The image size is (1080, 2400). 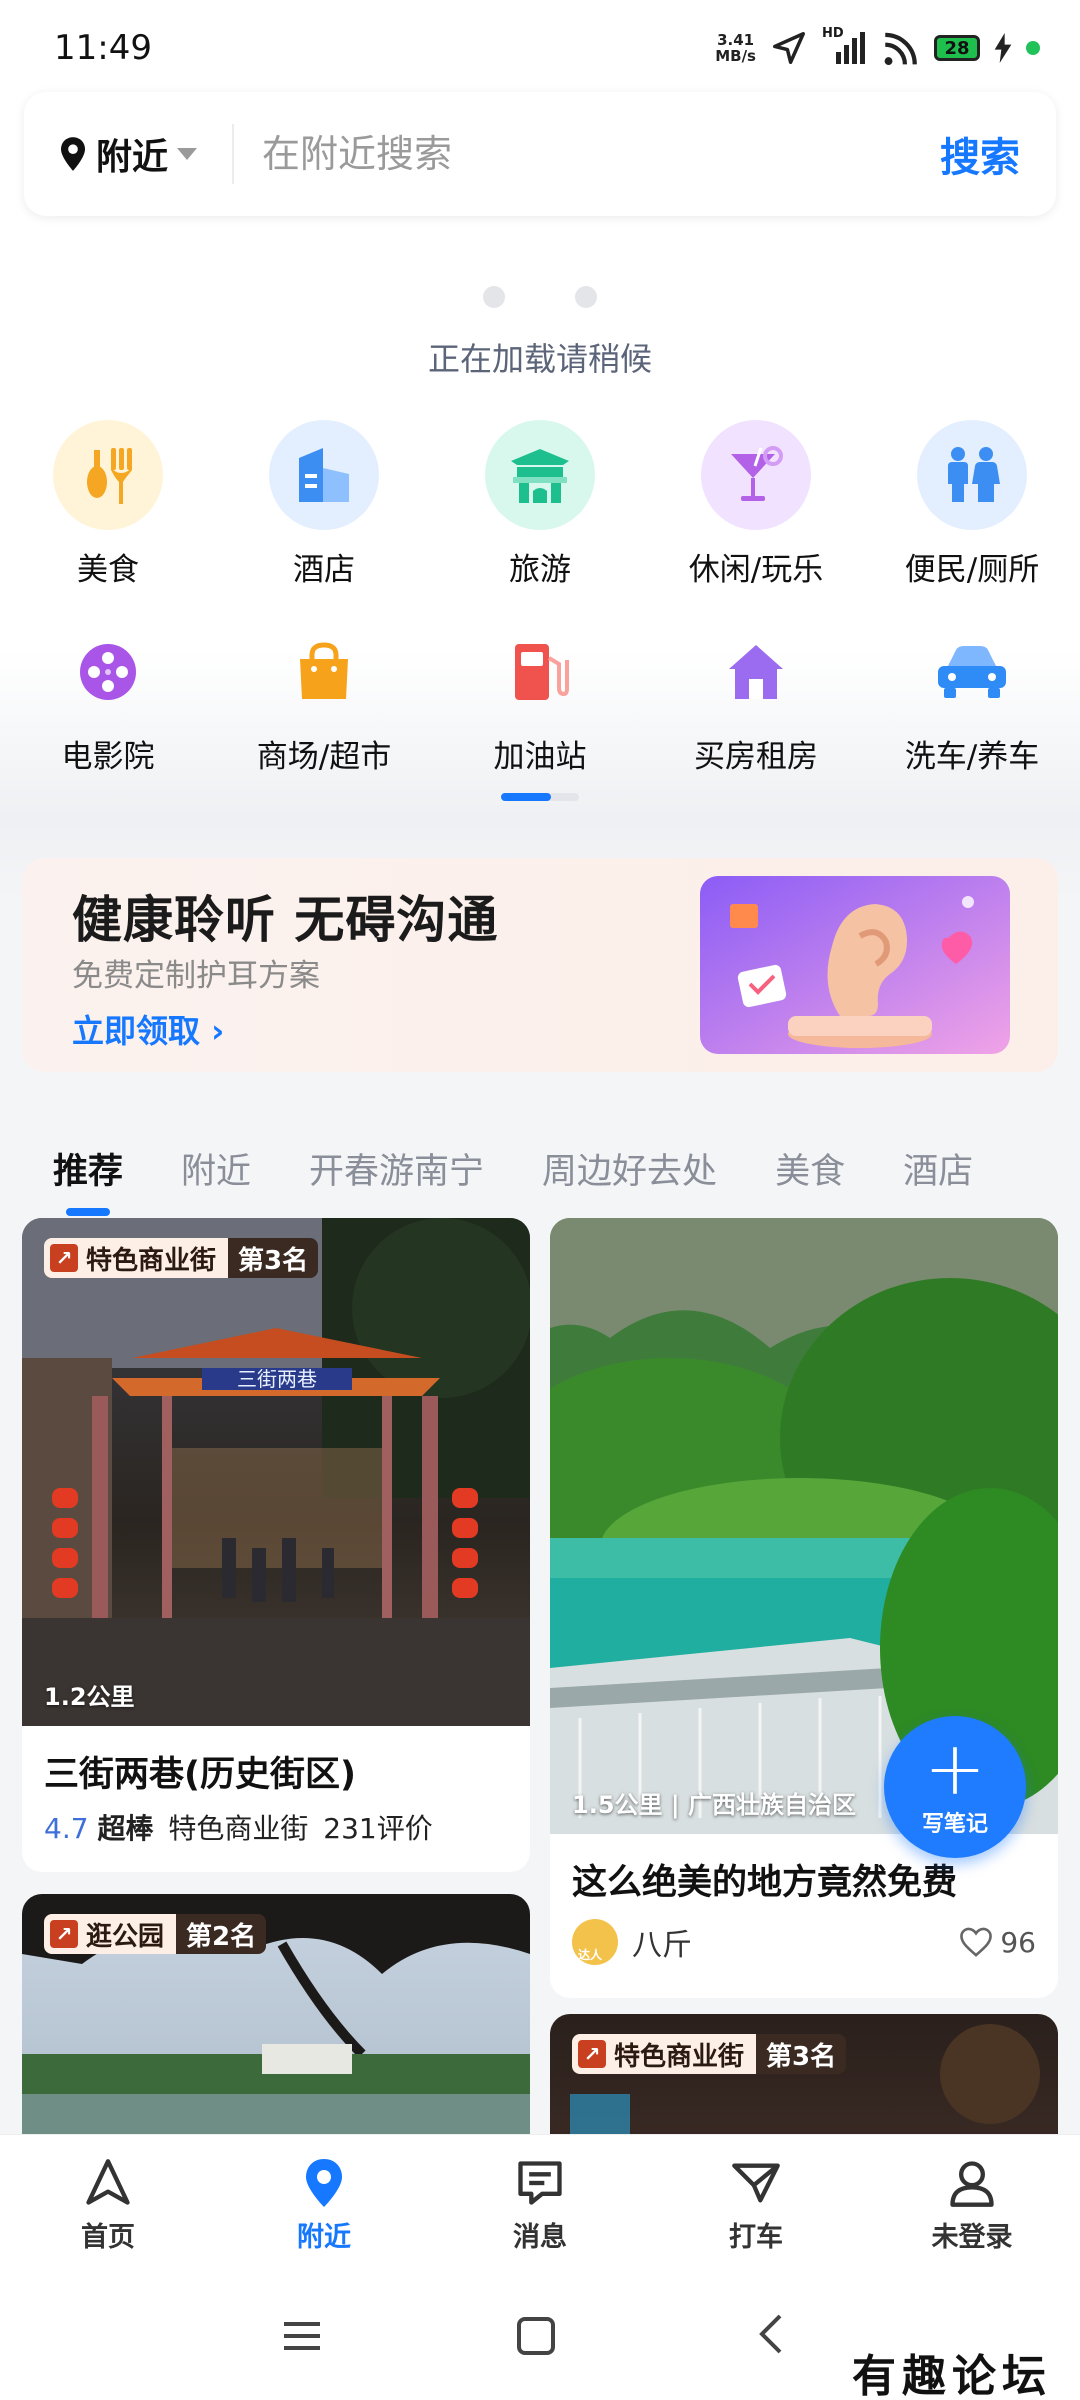 I want to click on category-convenience: 便民/厕所, so click(x=972, y=504).